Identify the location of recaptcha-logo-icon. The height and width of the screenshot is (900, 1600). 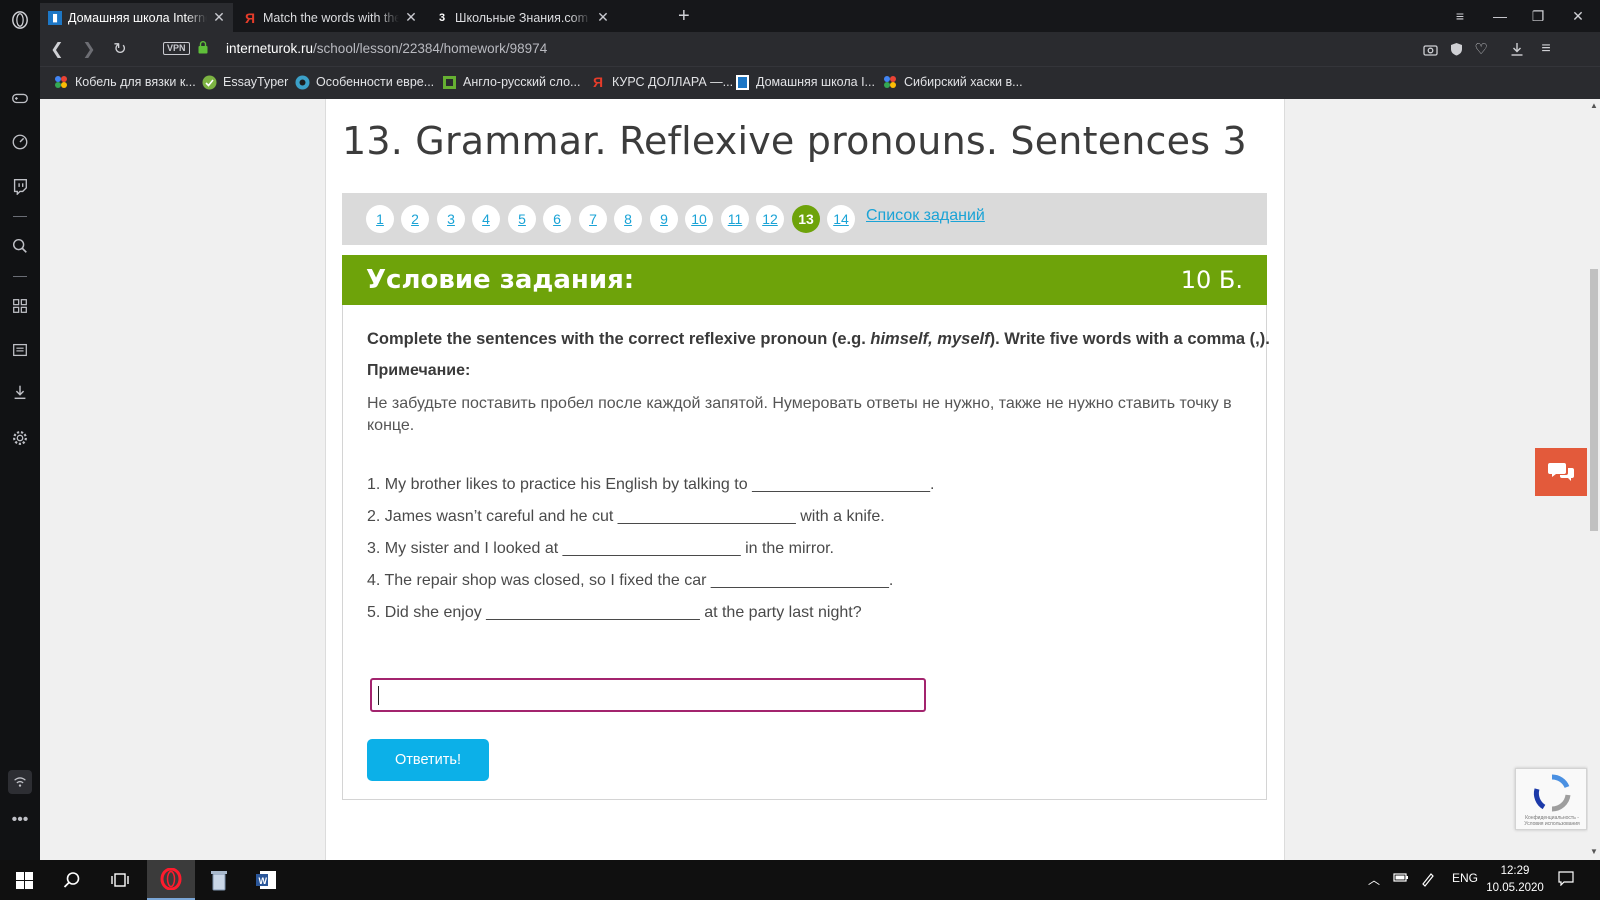
(1552, 793).